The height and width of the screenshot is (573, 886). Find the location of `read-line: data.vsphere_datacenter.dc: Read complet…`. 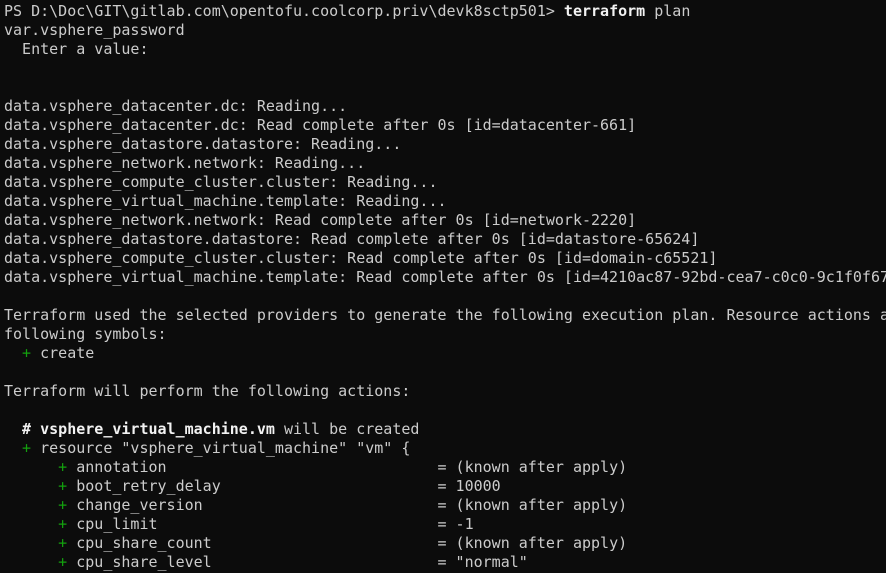

read-line: data.vsphere_datacenter.dc: Read complet… is located at coordinates (320, 125).